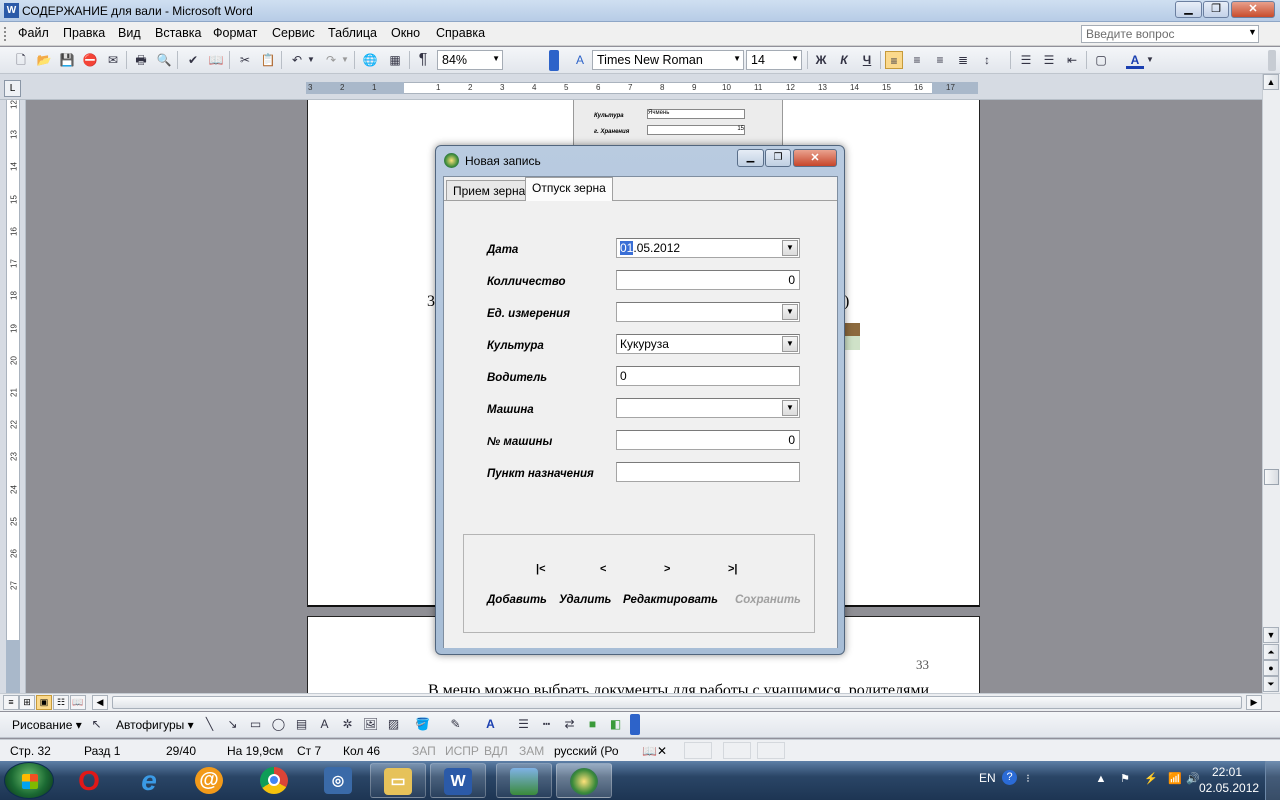  I want to click on next-record-button: >, so click(667, 569).